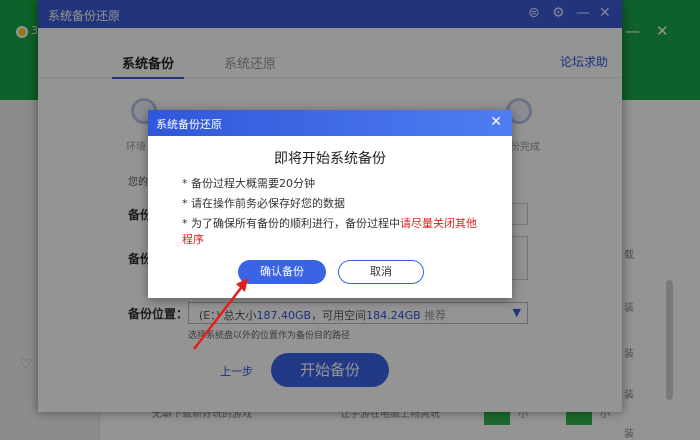 The height and width of the screenshot is (440, 700). I want to click on bullet-text: * 请在操作前务必保存好您的数据, so click(263, 203).